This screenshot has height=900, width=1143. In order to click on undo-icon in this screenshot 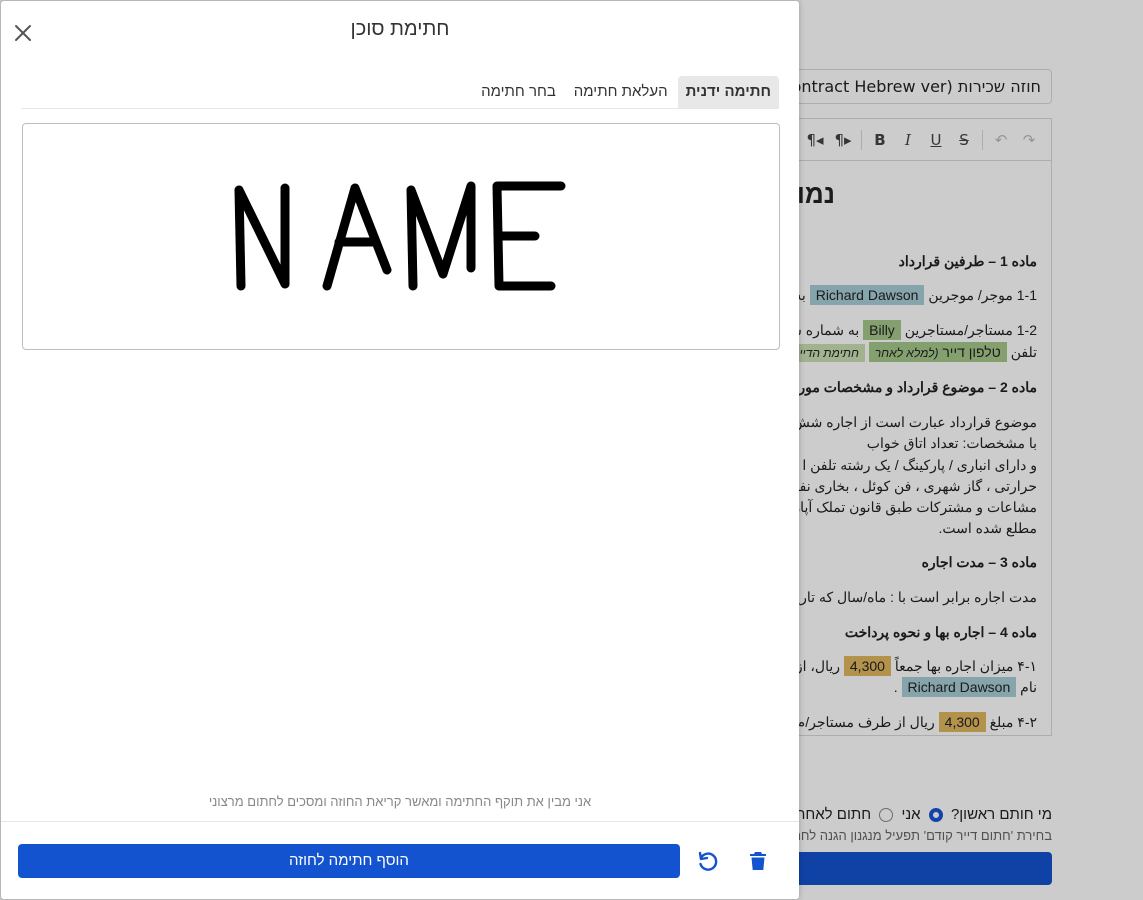, I will do `click(708, 861)`.